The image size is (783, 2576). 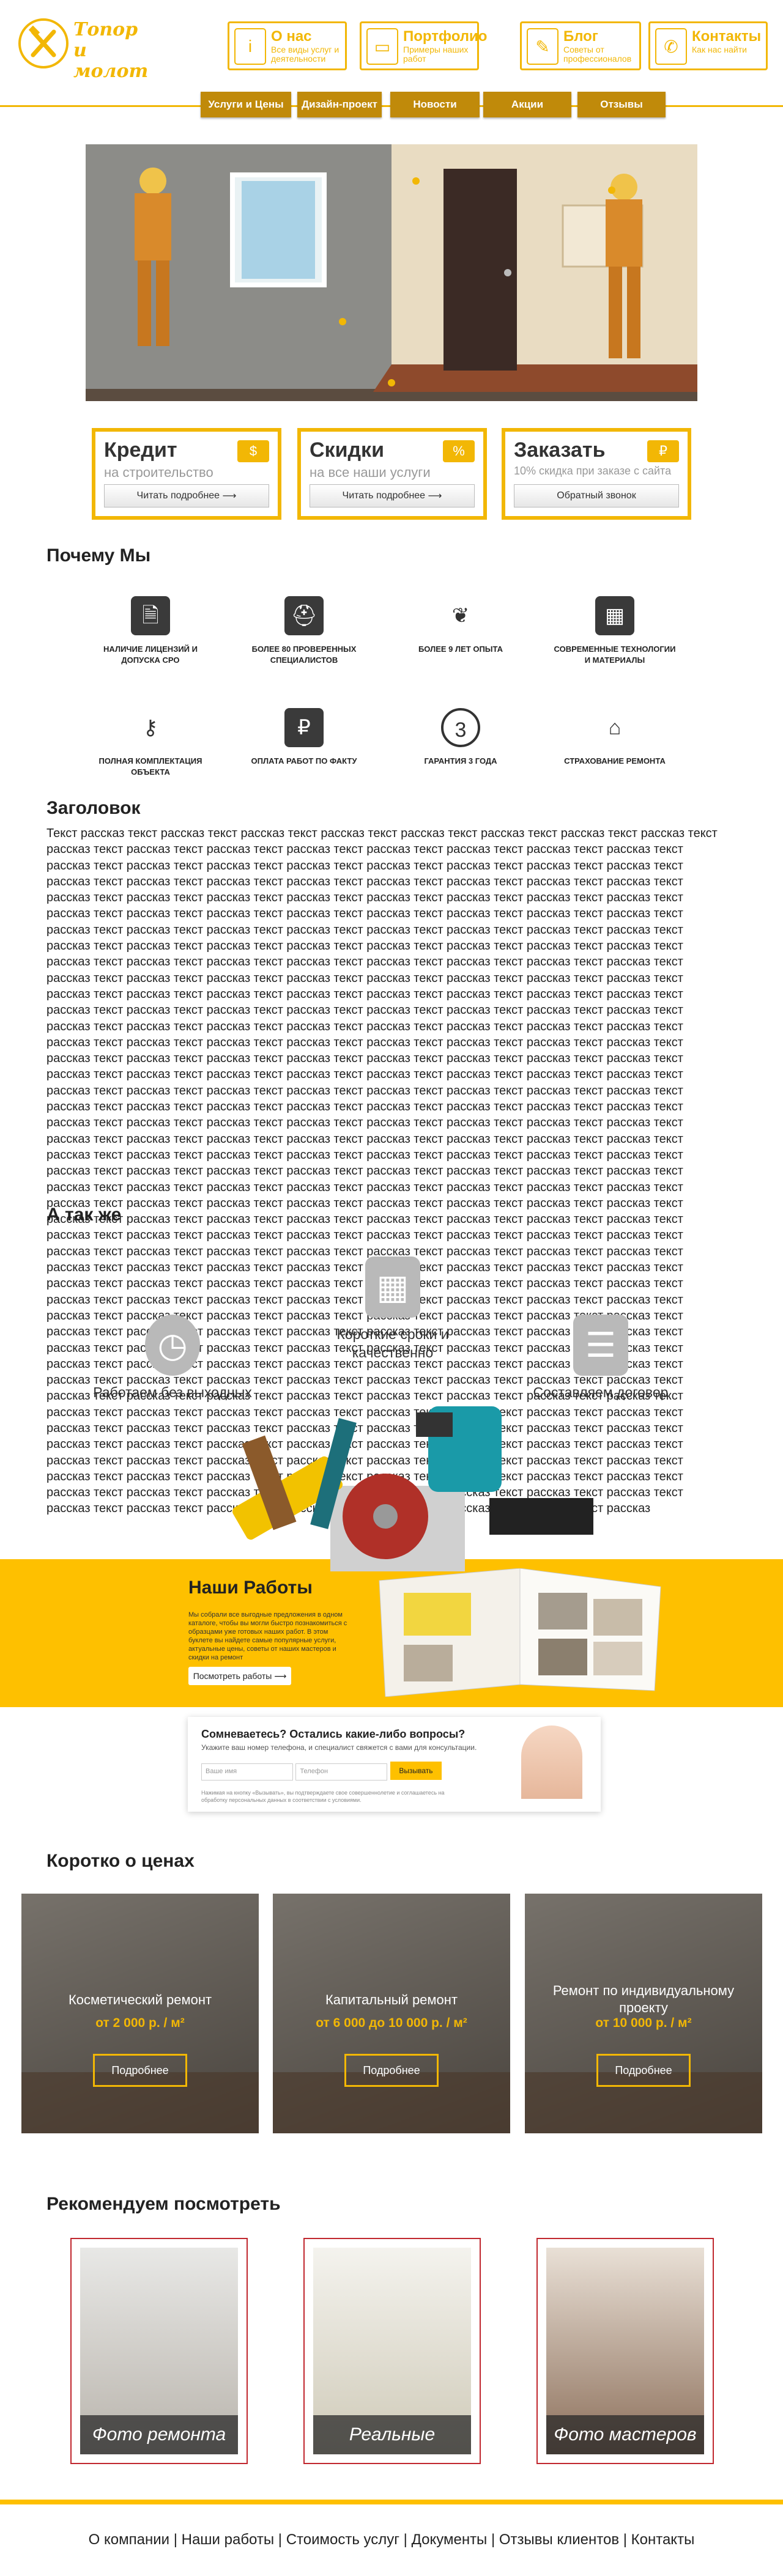 I want to click on callback-button: Обратный звонок, so click(x=596, y=495).